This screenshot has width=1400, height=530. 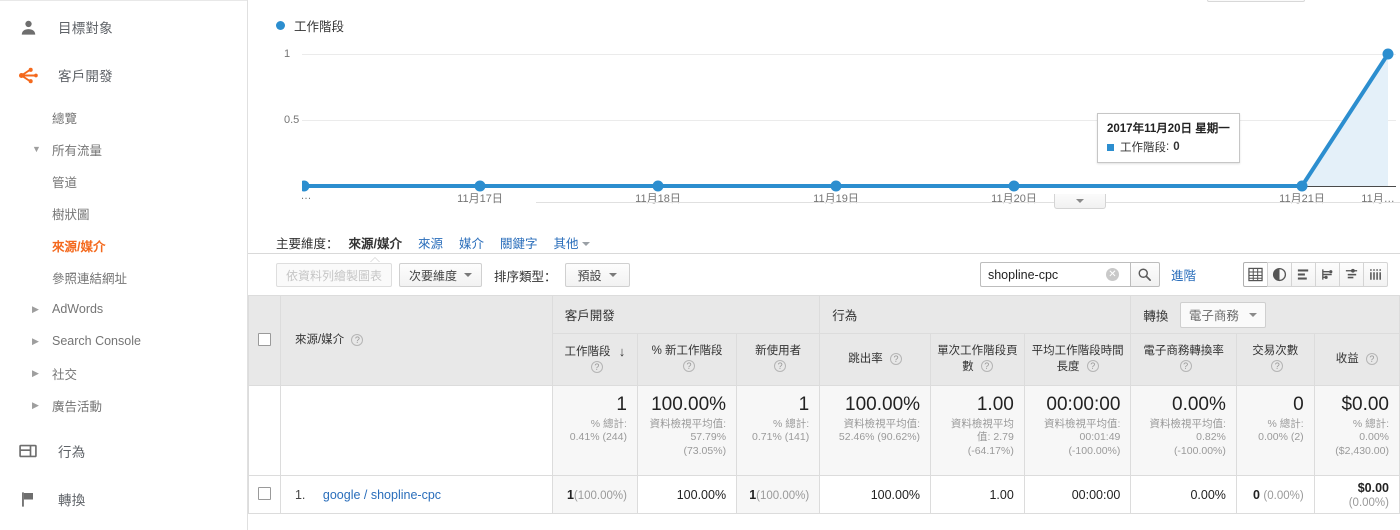 I want to click on comparison-view-icon, so click(x=1351, y=274).